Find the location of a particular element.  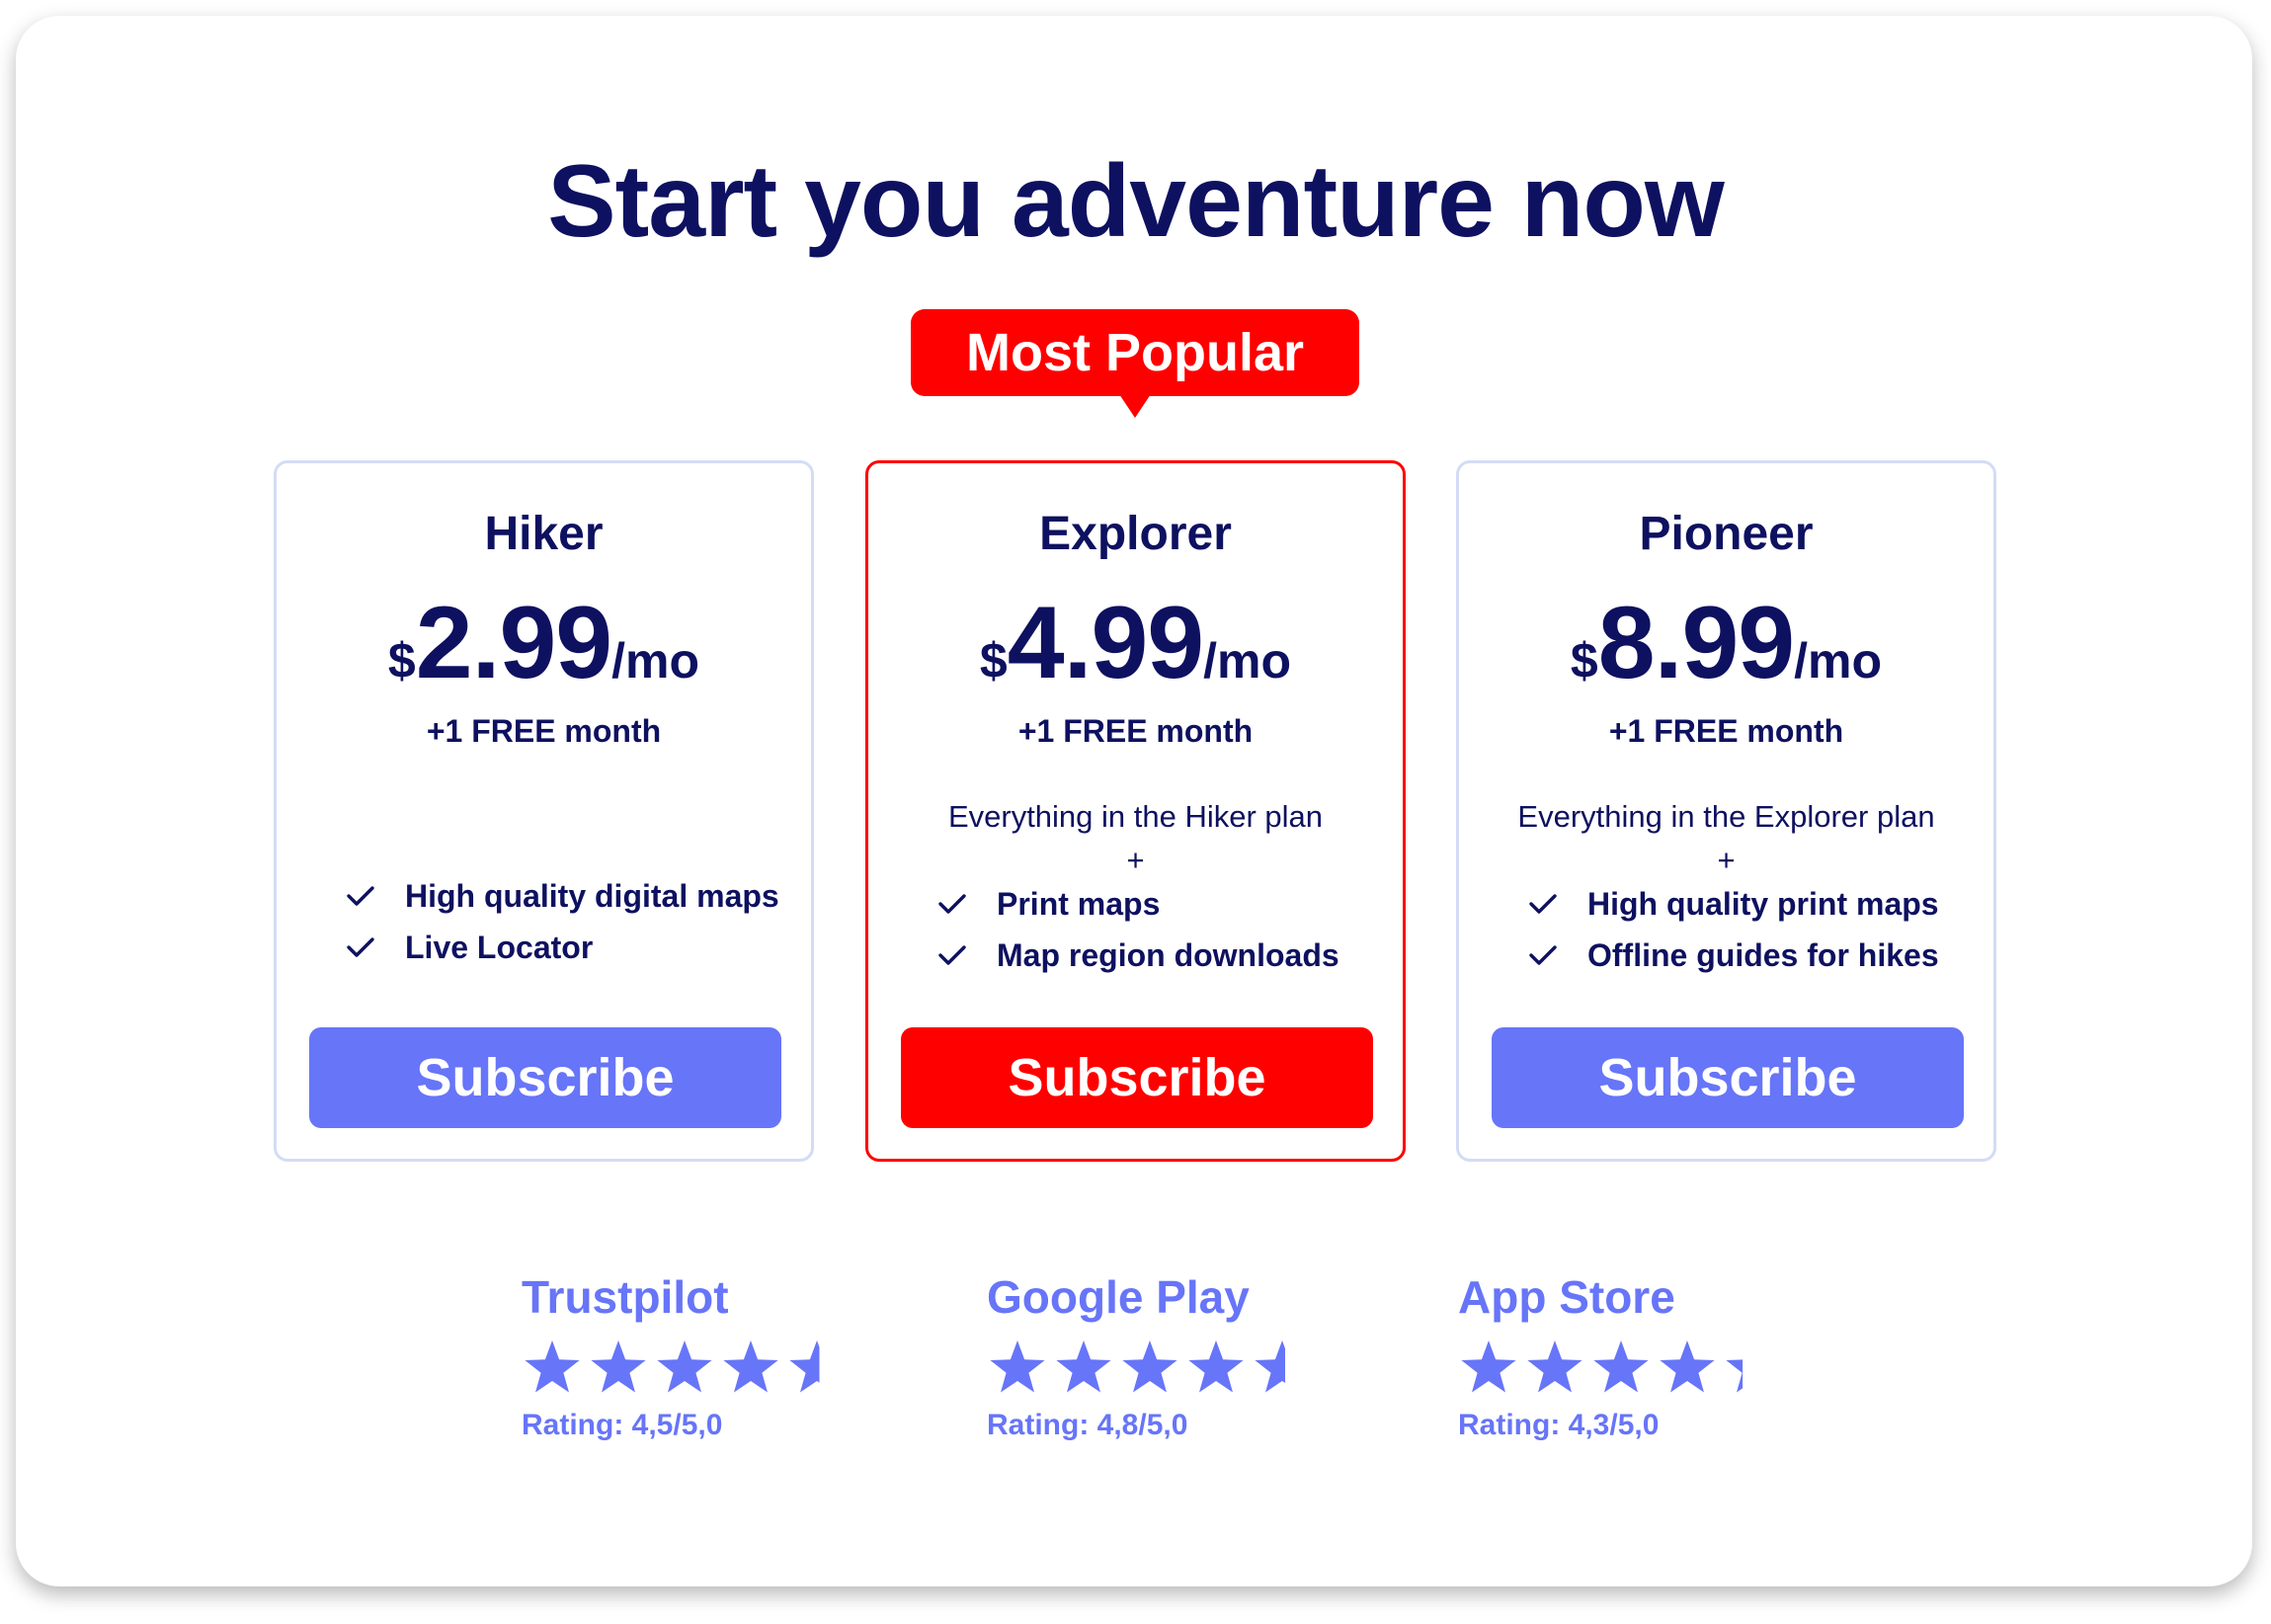

feature-list: Print maps Map region downloads is located at coordinates (1160, 930).